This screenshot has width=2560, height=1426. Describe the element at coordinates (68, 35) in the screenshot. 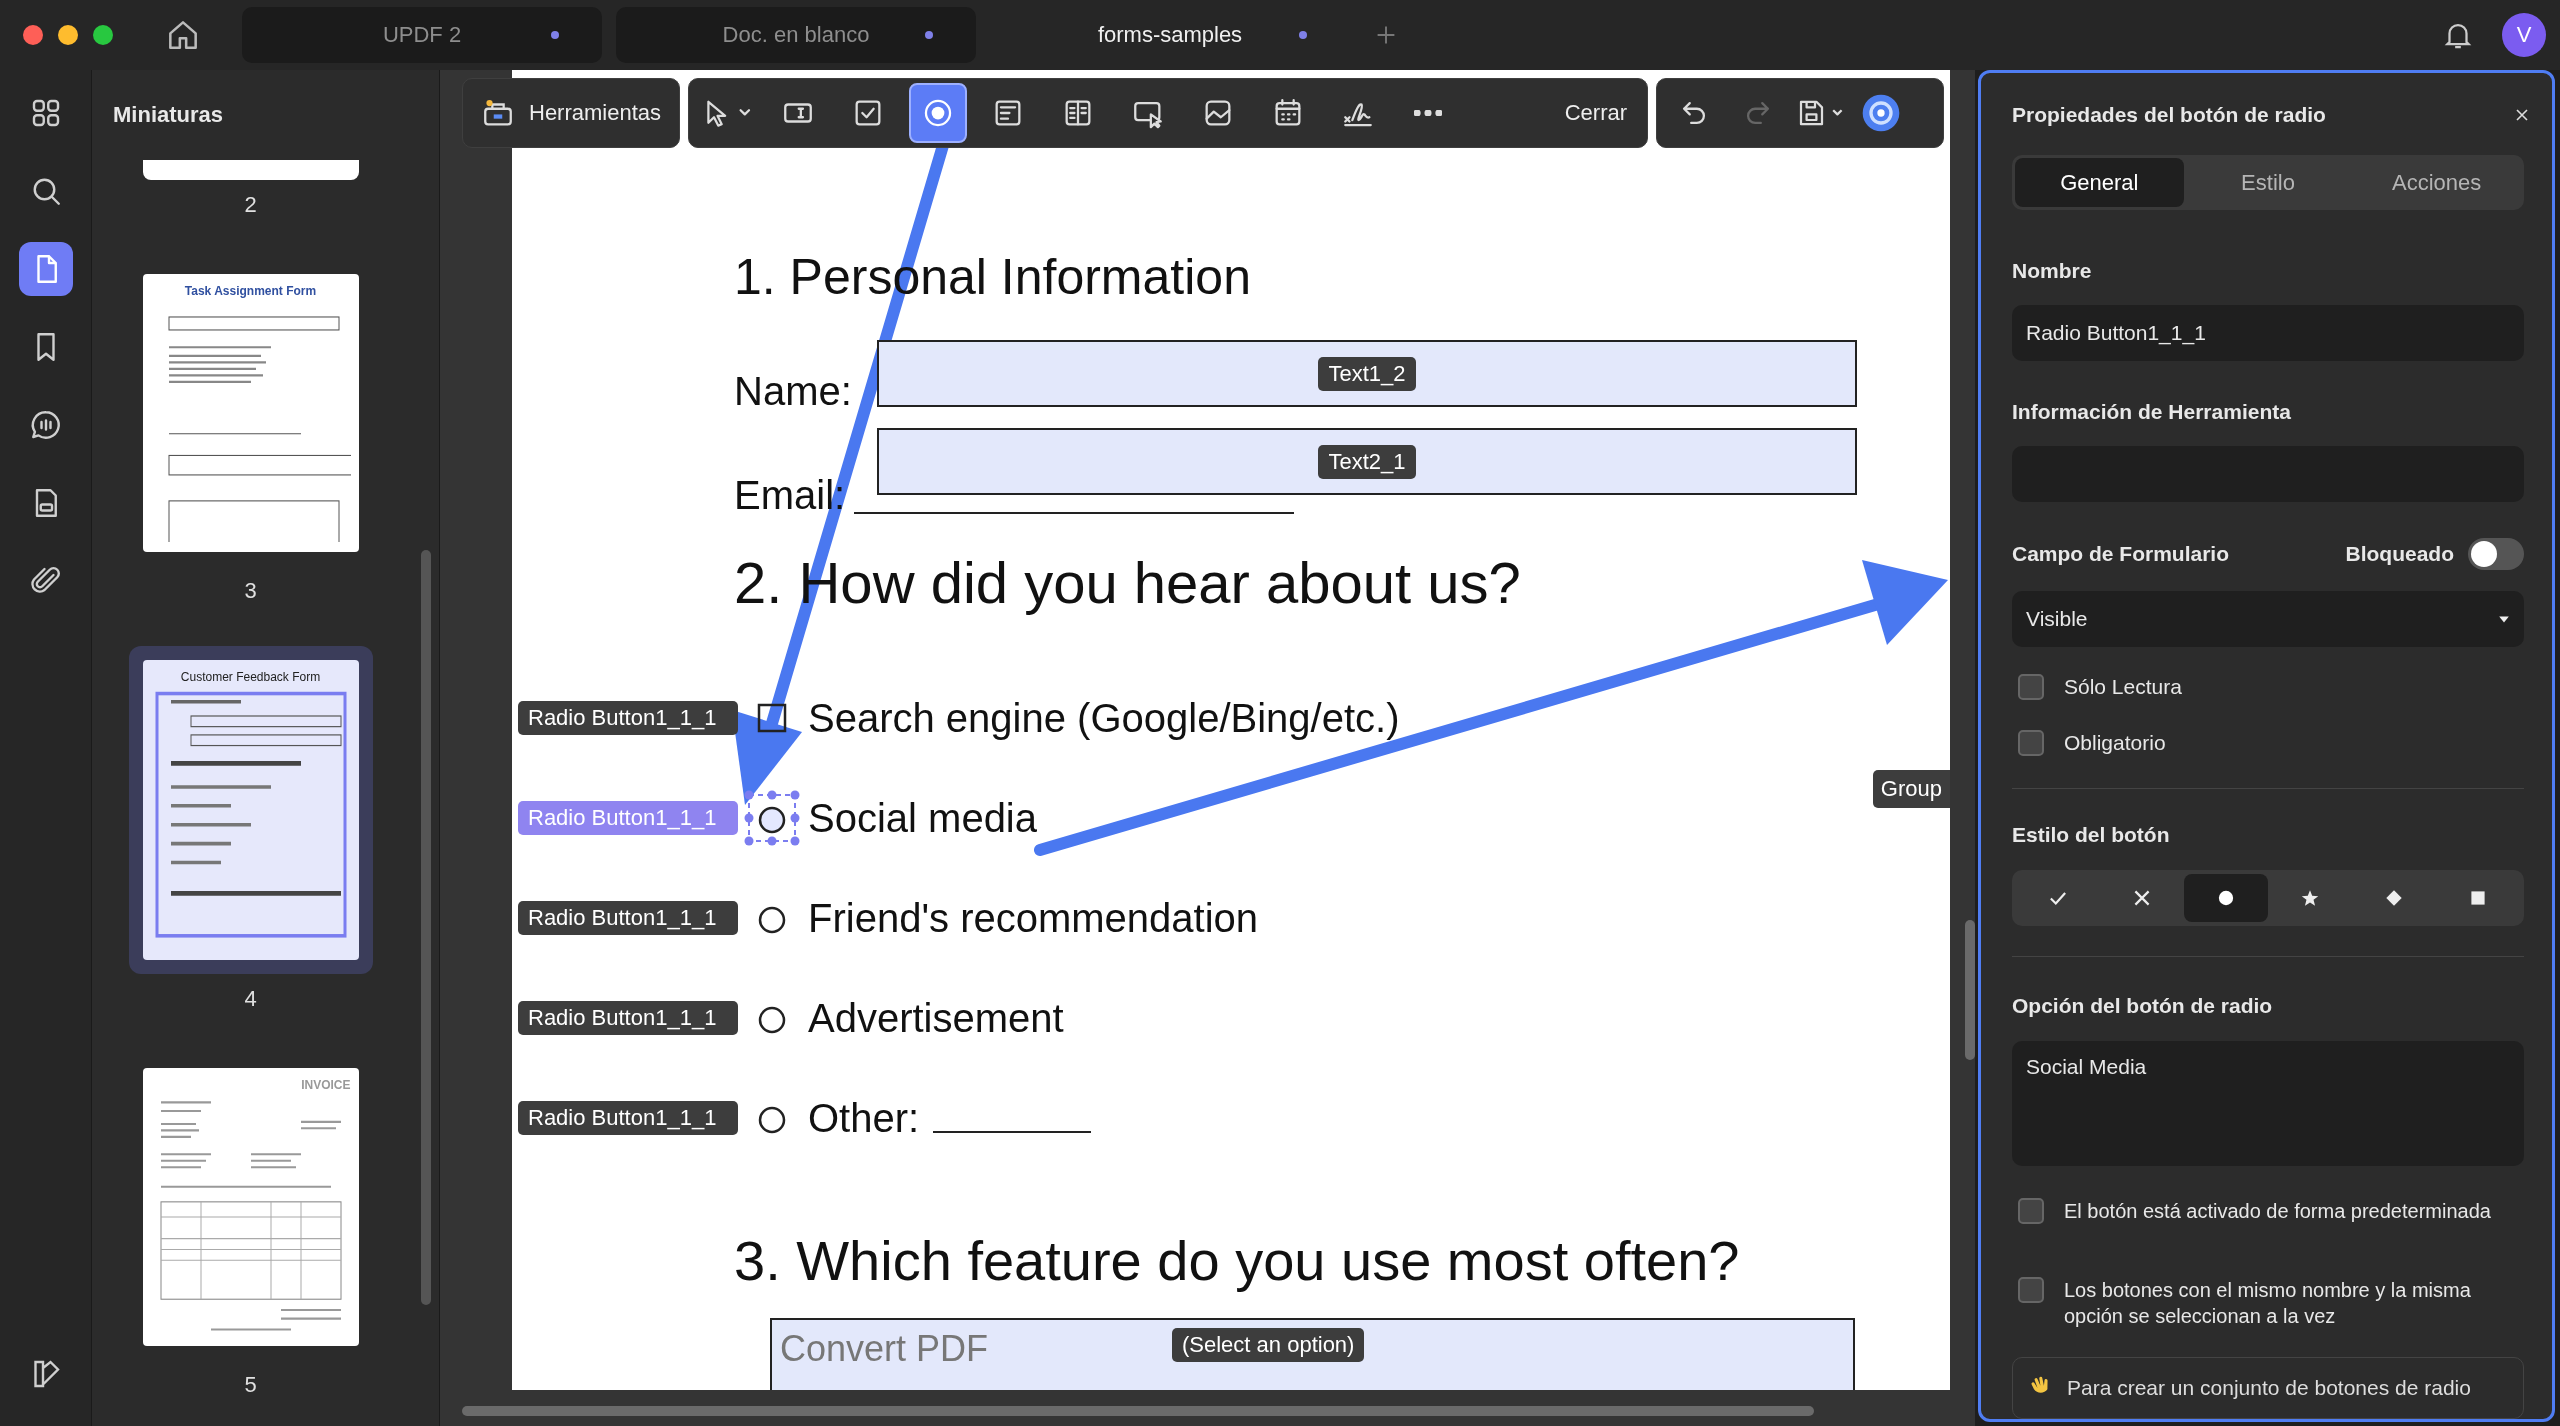

I see `minimize-window-button` at that location.